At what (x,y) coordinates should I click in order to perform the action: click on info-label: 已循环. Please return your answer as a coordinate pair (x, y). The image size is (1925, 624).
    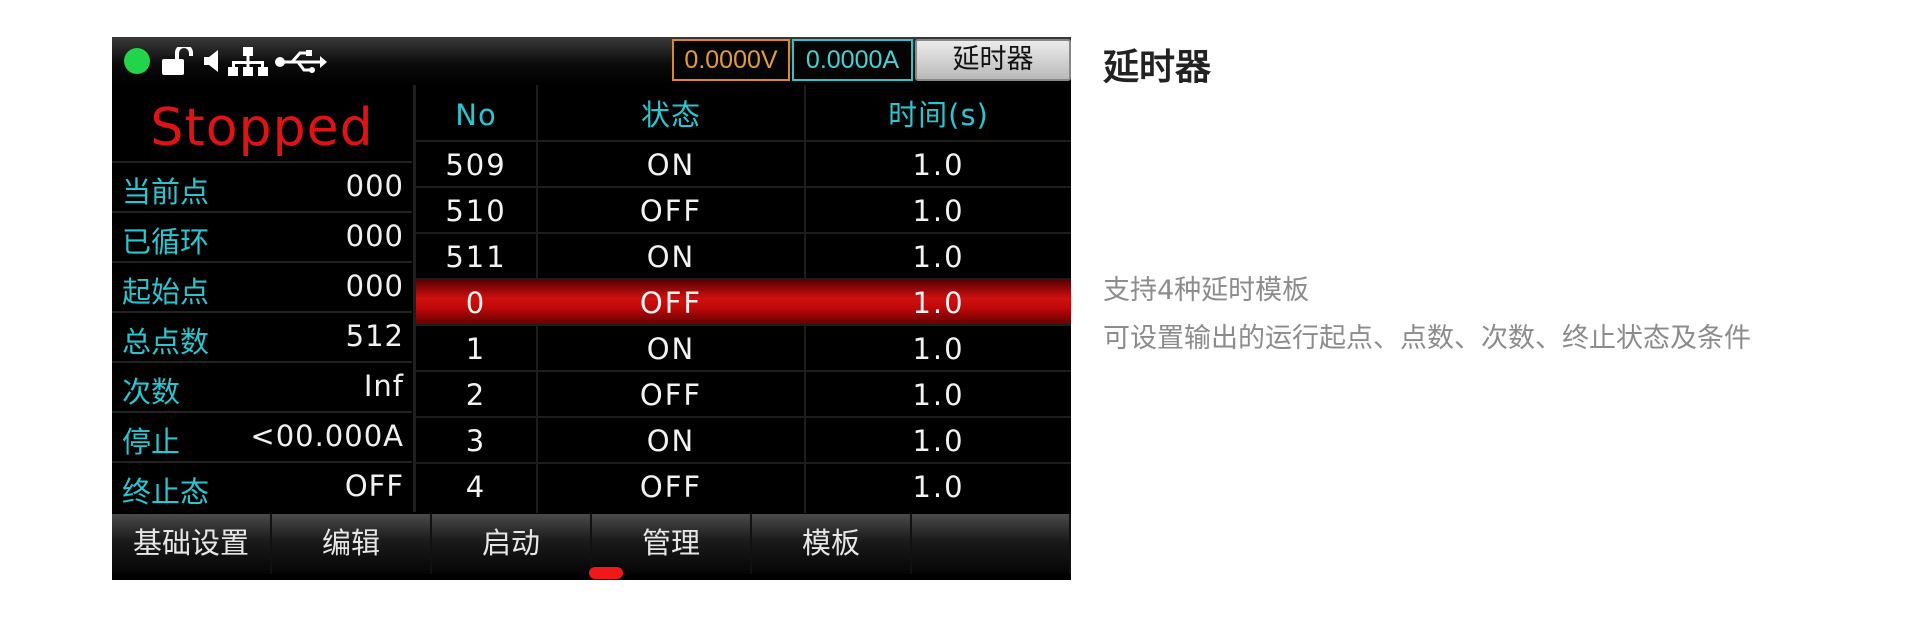
    Looking at the image, I should click on (166, 242).